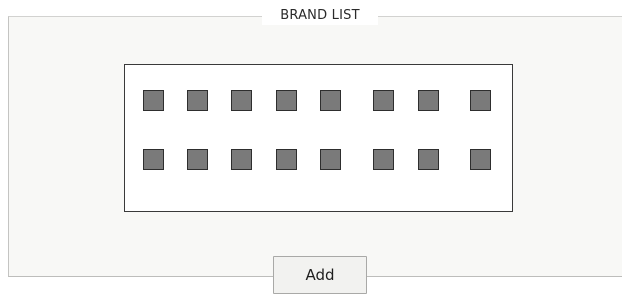  Describe the element at coordinates (320, 275) in the screenshot. I see `add-button: Add` at that location.